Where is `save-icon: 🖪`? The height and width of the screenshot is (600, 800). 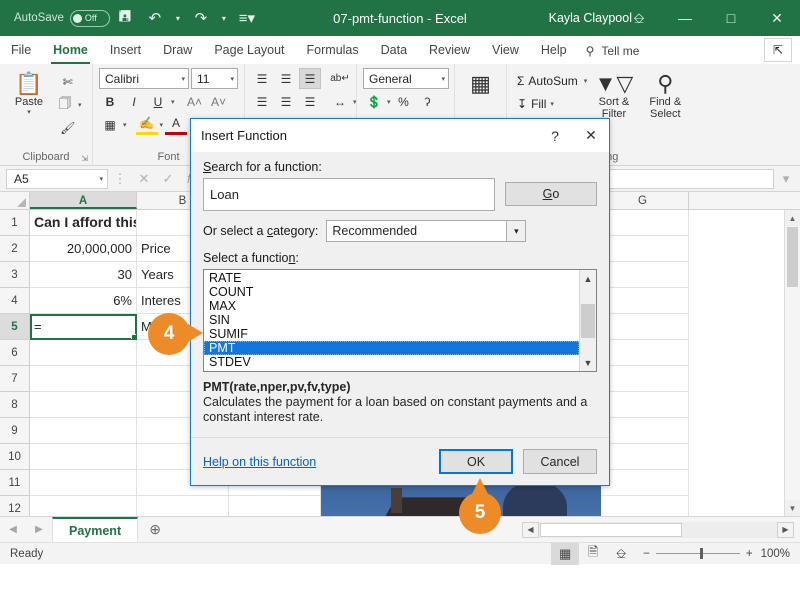 save-icon: 🖪 is located at coordinates (125, 18).